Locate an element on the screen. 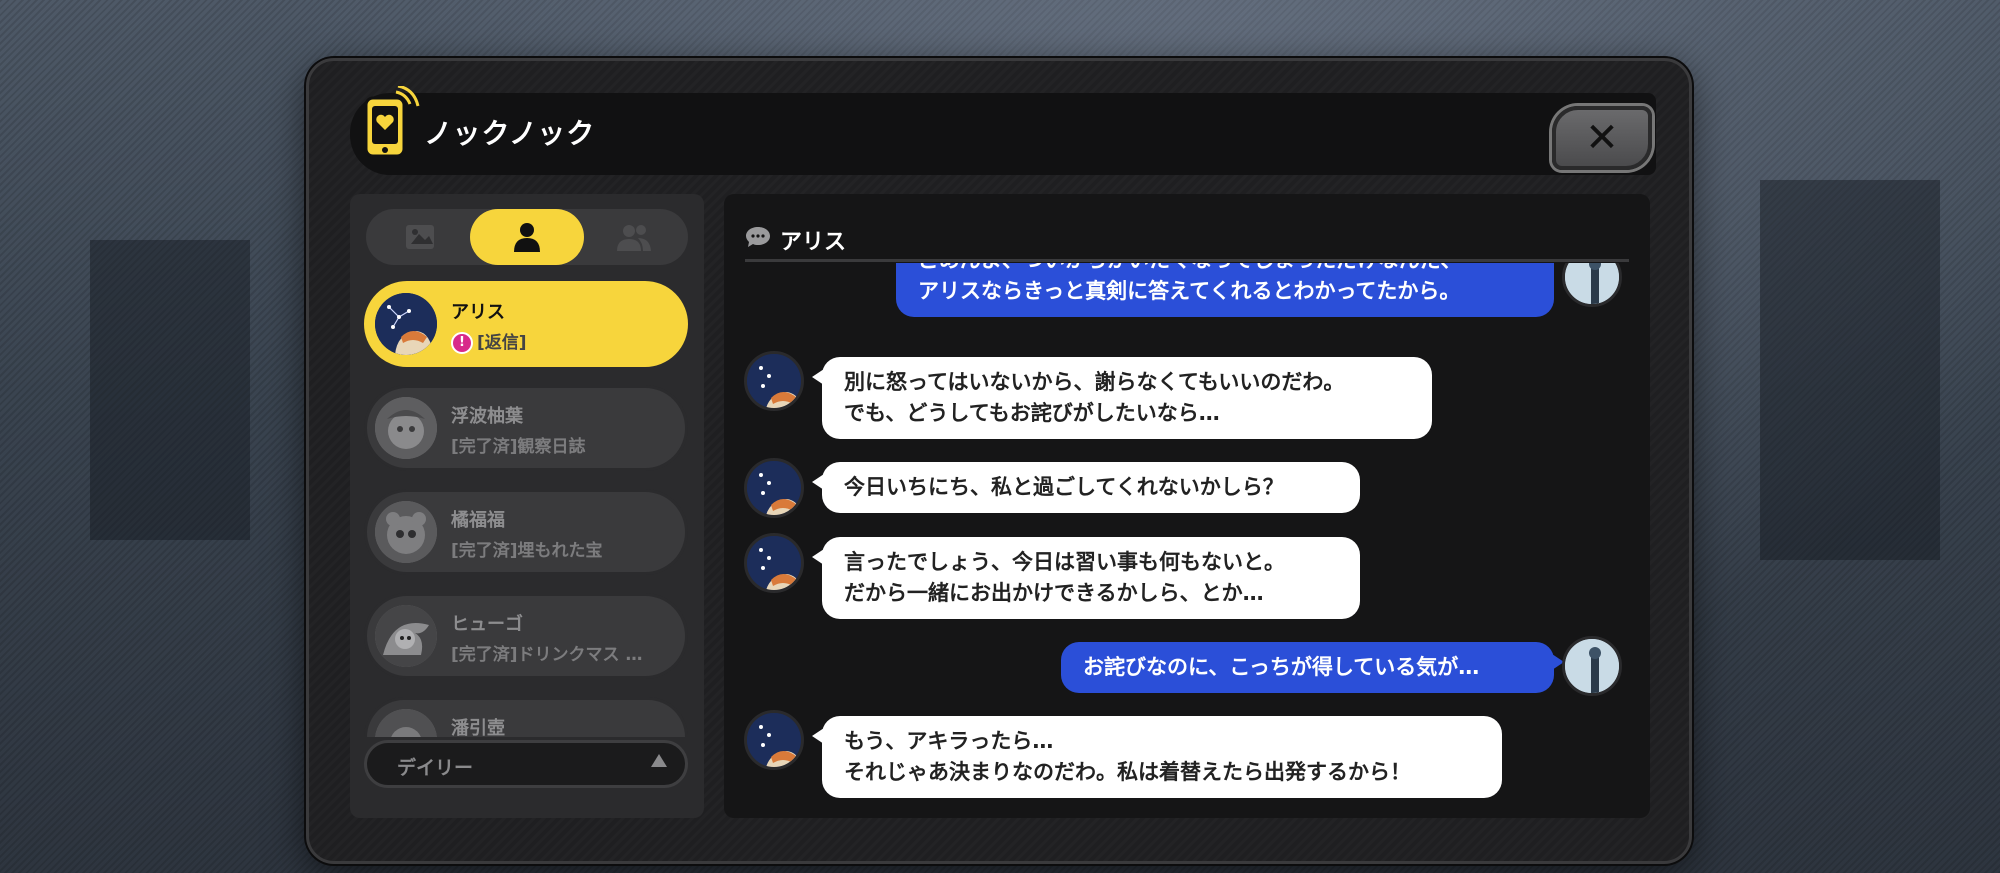 Image resolution: width=2000 pixels, height=873 pixels. contact-item-alice: アリス ! [返信] is located at coordinates (526, 324).